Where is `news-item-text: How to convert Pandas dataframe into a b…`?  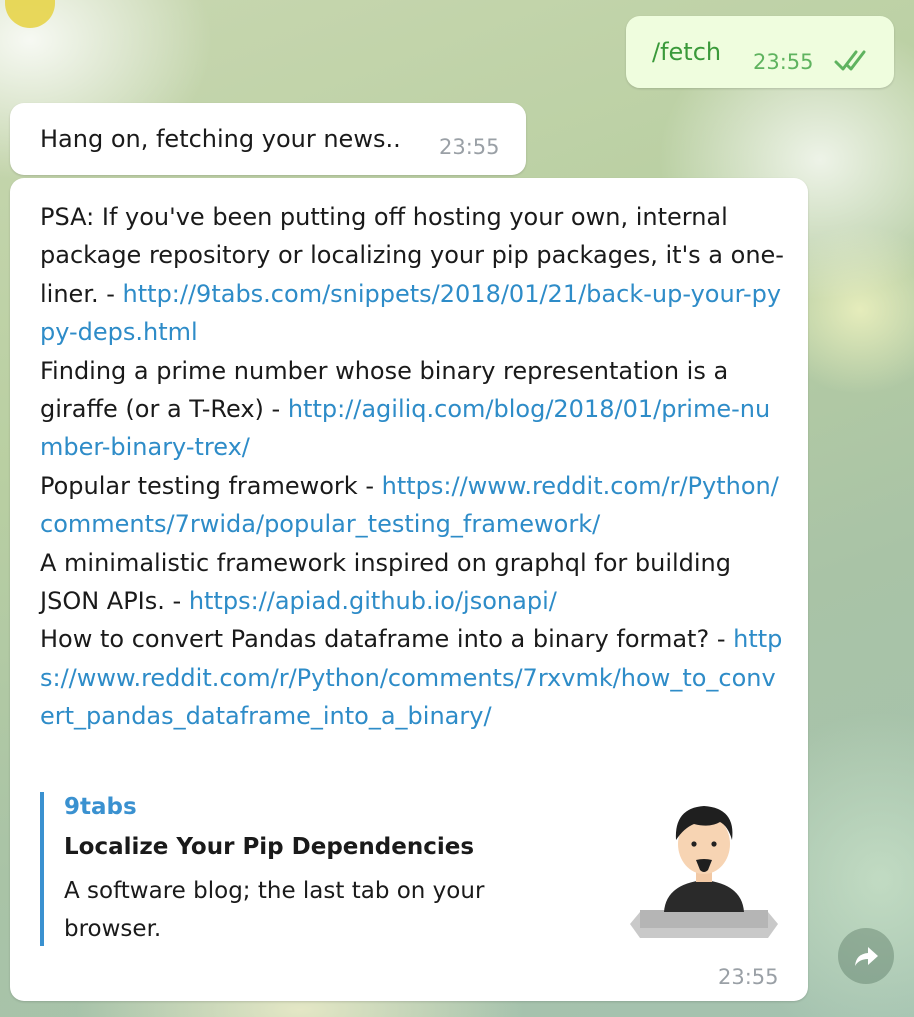 news-item-text: How to convert Pandas dataframe into a b… is located at coordinates (387, 639).